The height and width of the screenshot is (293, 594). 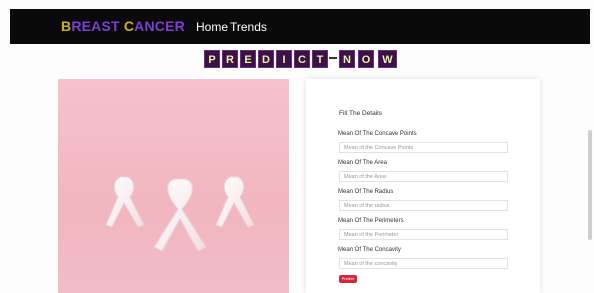 What do you see at coordinates (366, 192) in the screenshot?
I see `field-label-radius: Mean Of The Radius` at bounding box center [366, 192].